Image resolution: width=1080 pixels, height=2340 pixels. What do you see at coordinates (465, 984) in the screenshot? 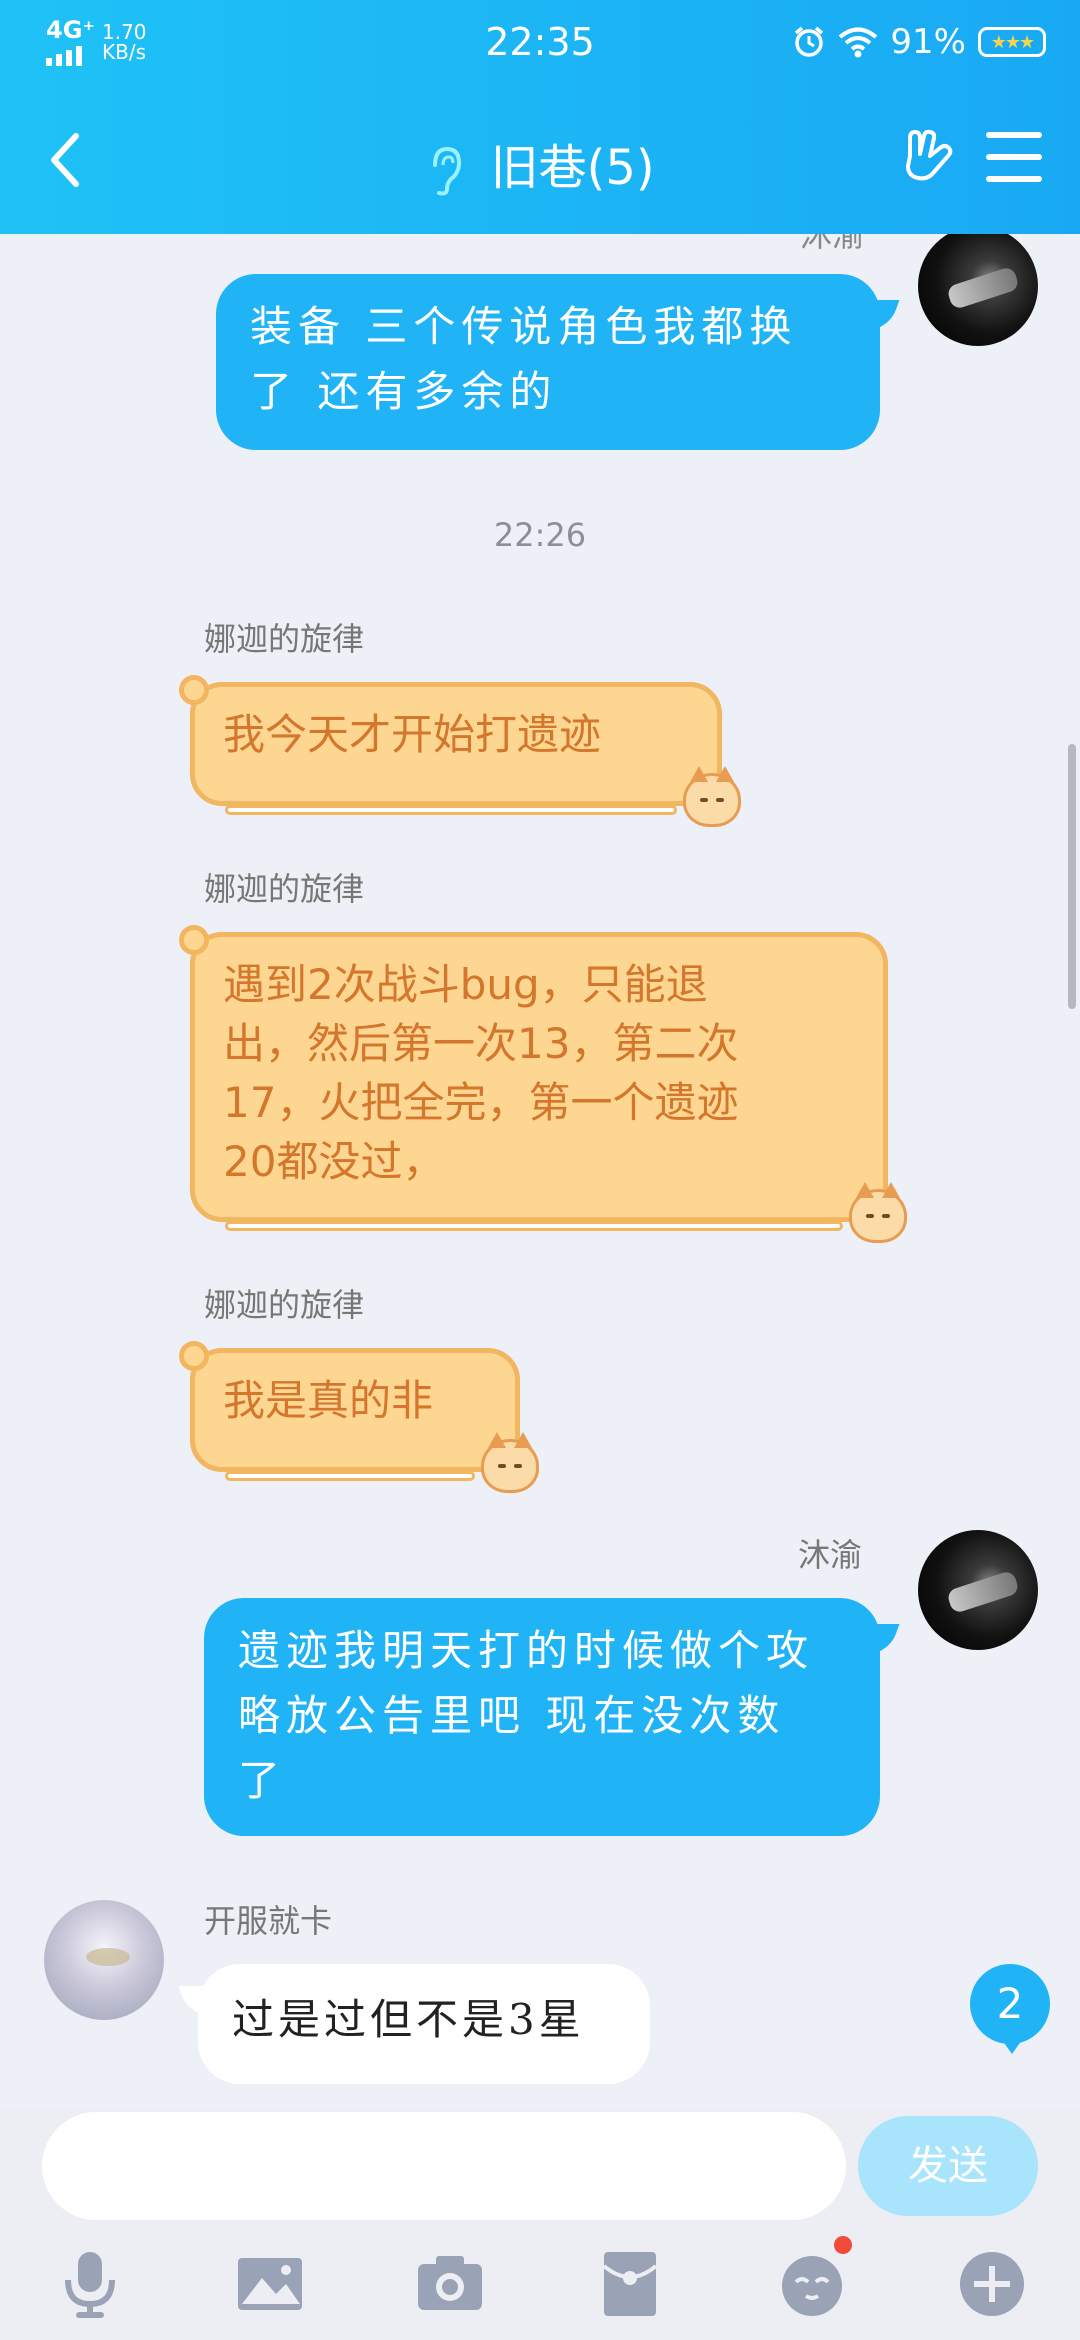
I see `message-text-line: 遇到2次战斗bug，只能退` at bounding box center [465, 984].